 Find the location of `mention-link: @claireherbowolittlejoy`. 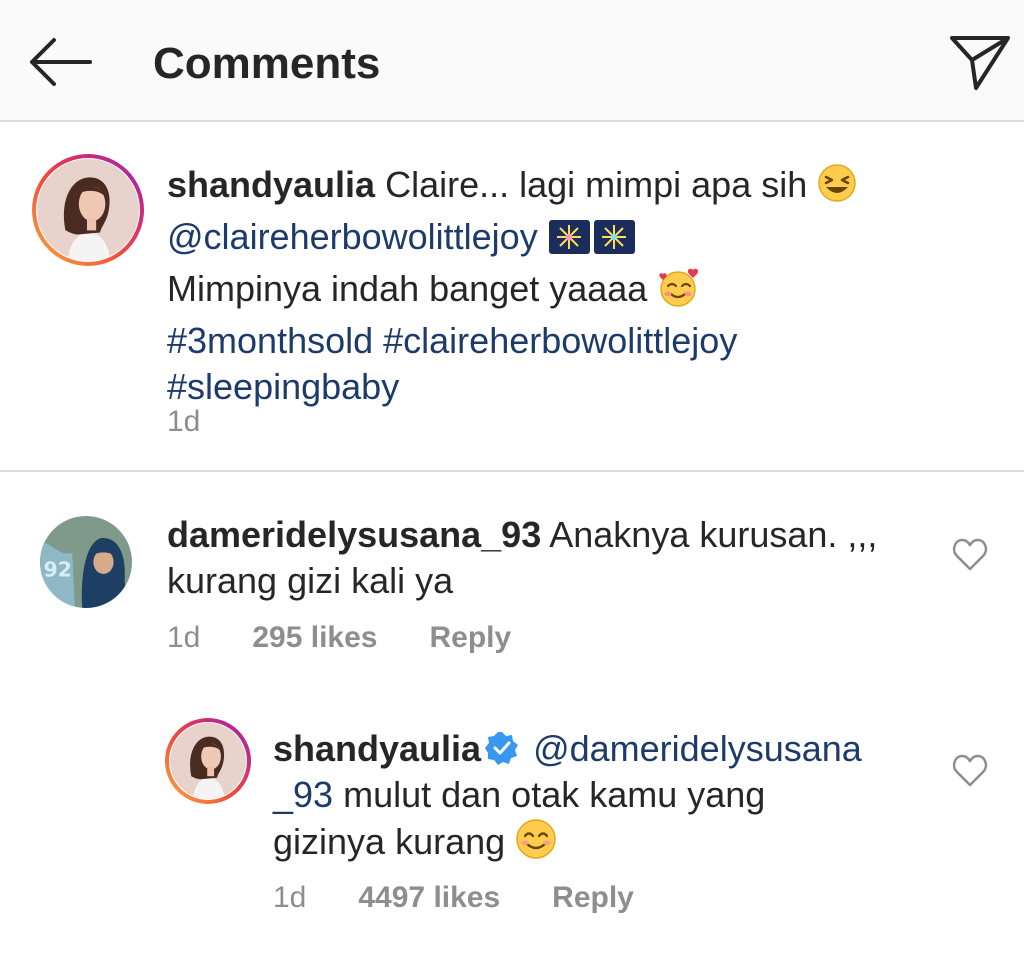

mention-link: @claireherbowolittlejoy is located at coordinates (352, 236).